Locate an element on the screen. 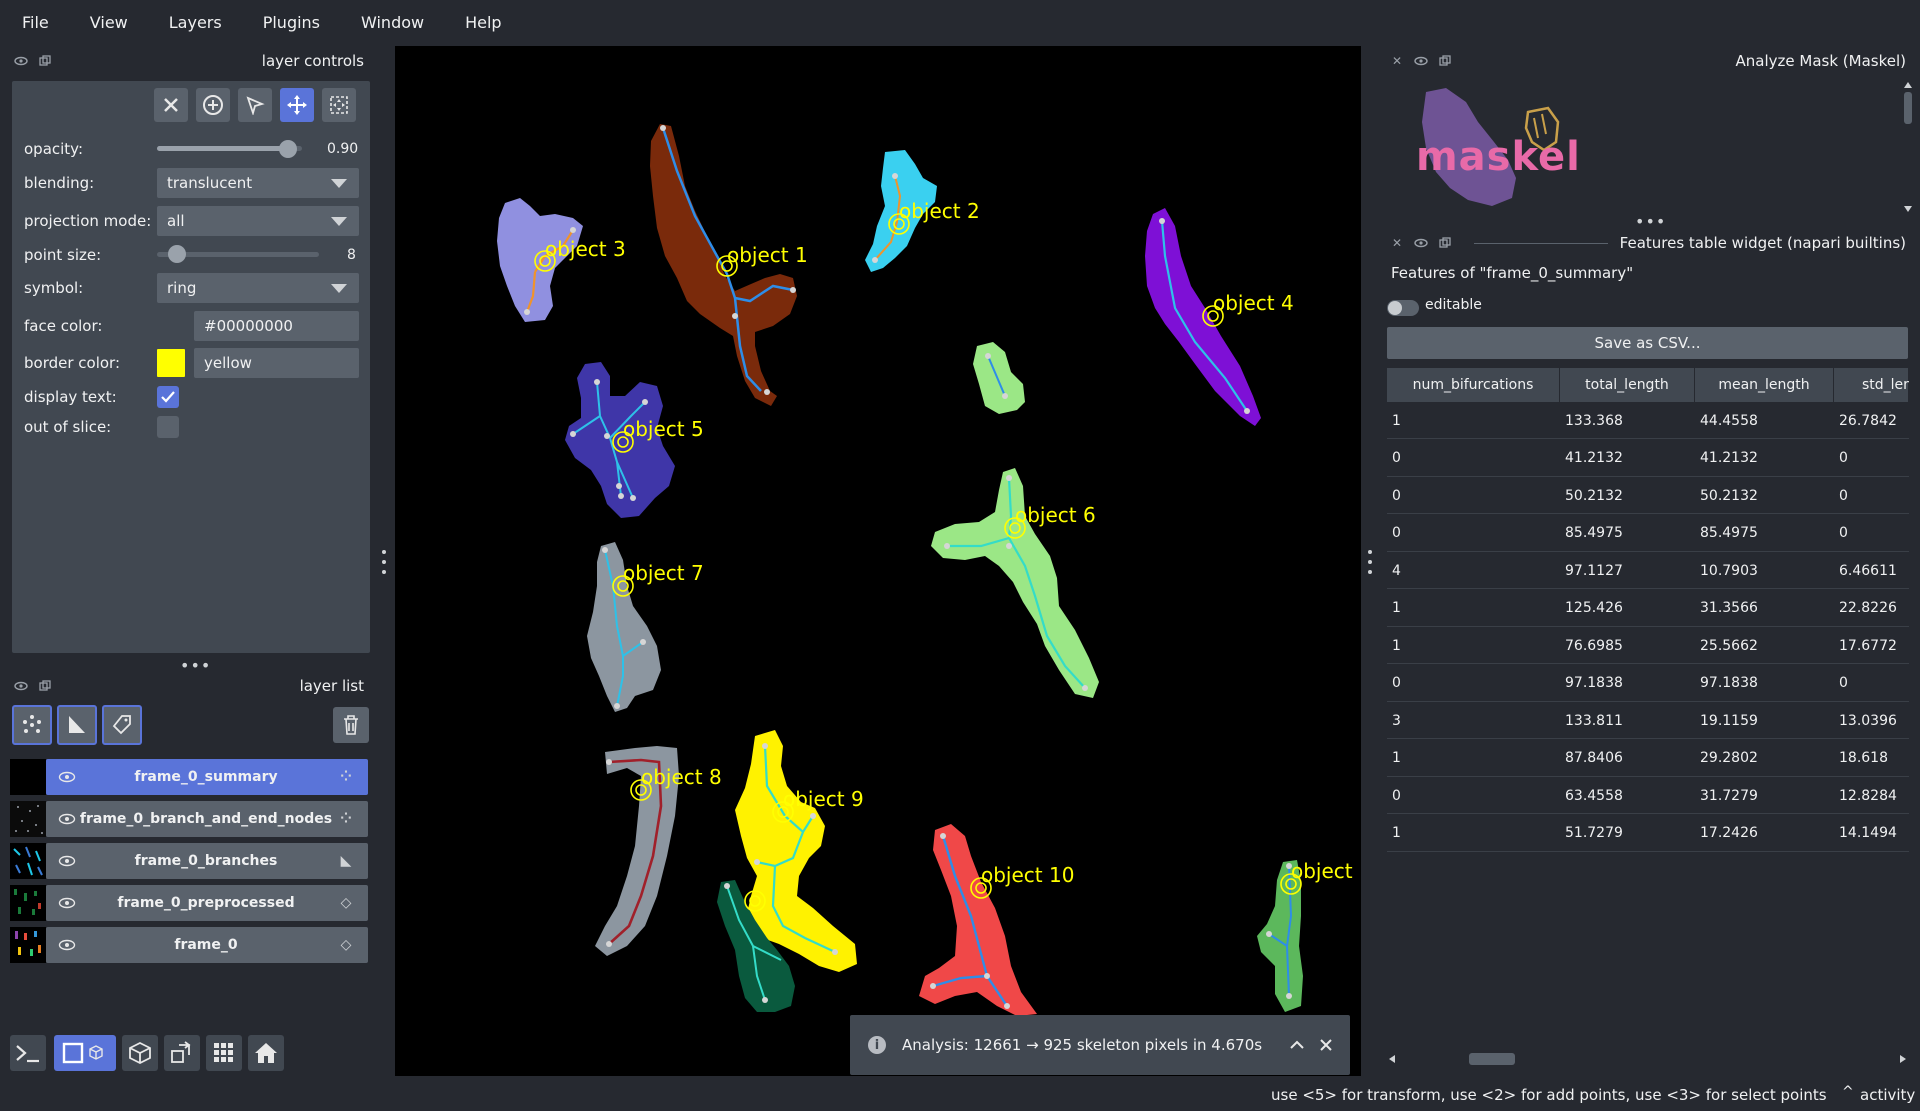  table-cell: 6.46611 is located at coordinates (1871, 570).